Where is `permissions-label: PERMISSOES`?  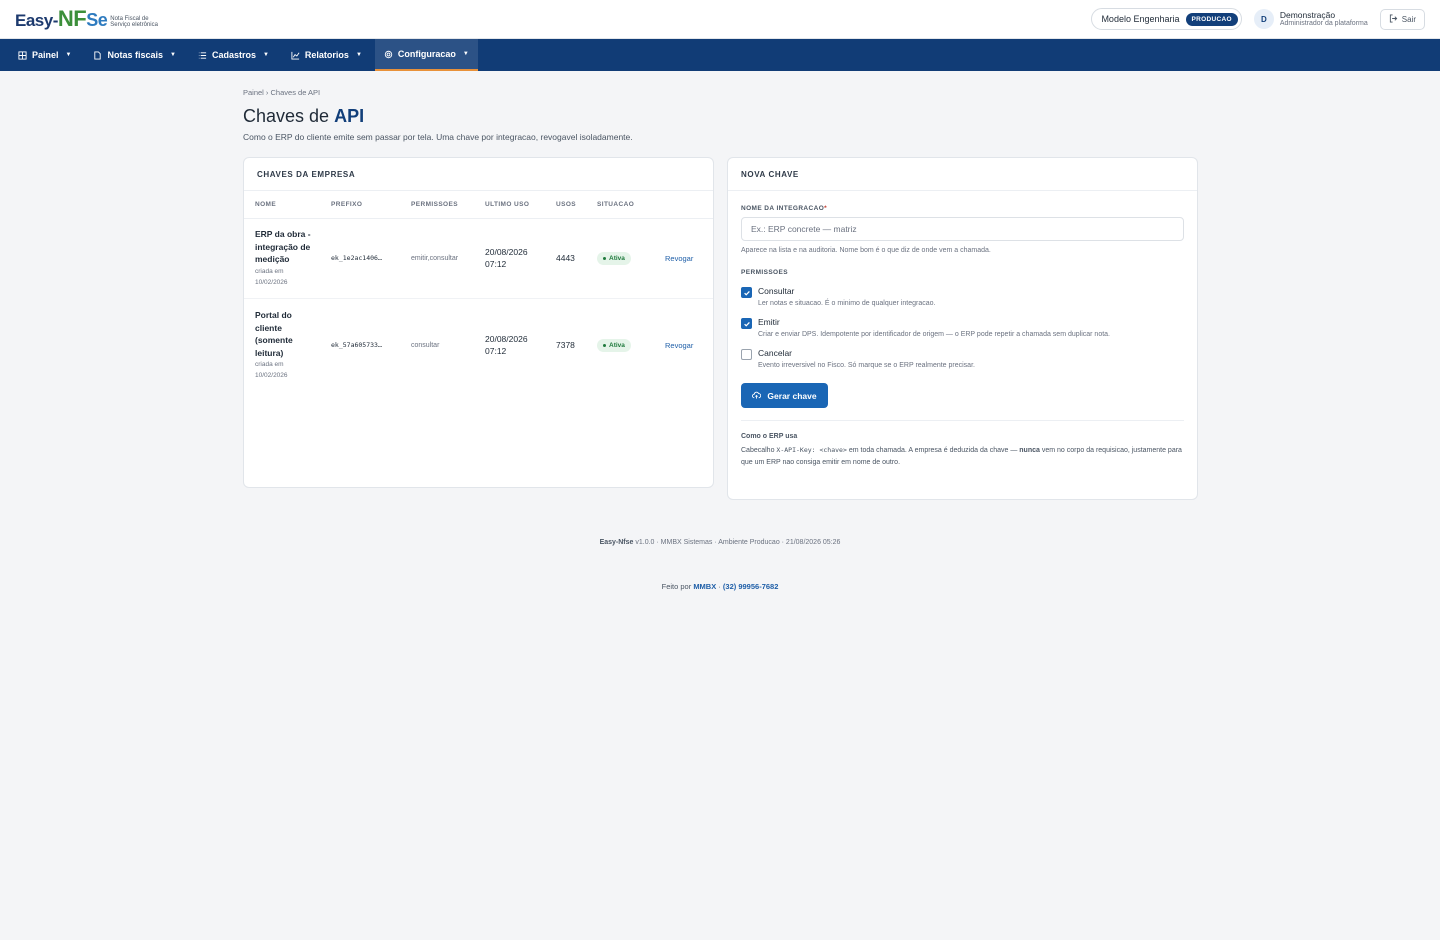 permissions-label: PERMISSOES is located at coordinates (764, 272).